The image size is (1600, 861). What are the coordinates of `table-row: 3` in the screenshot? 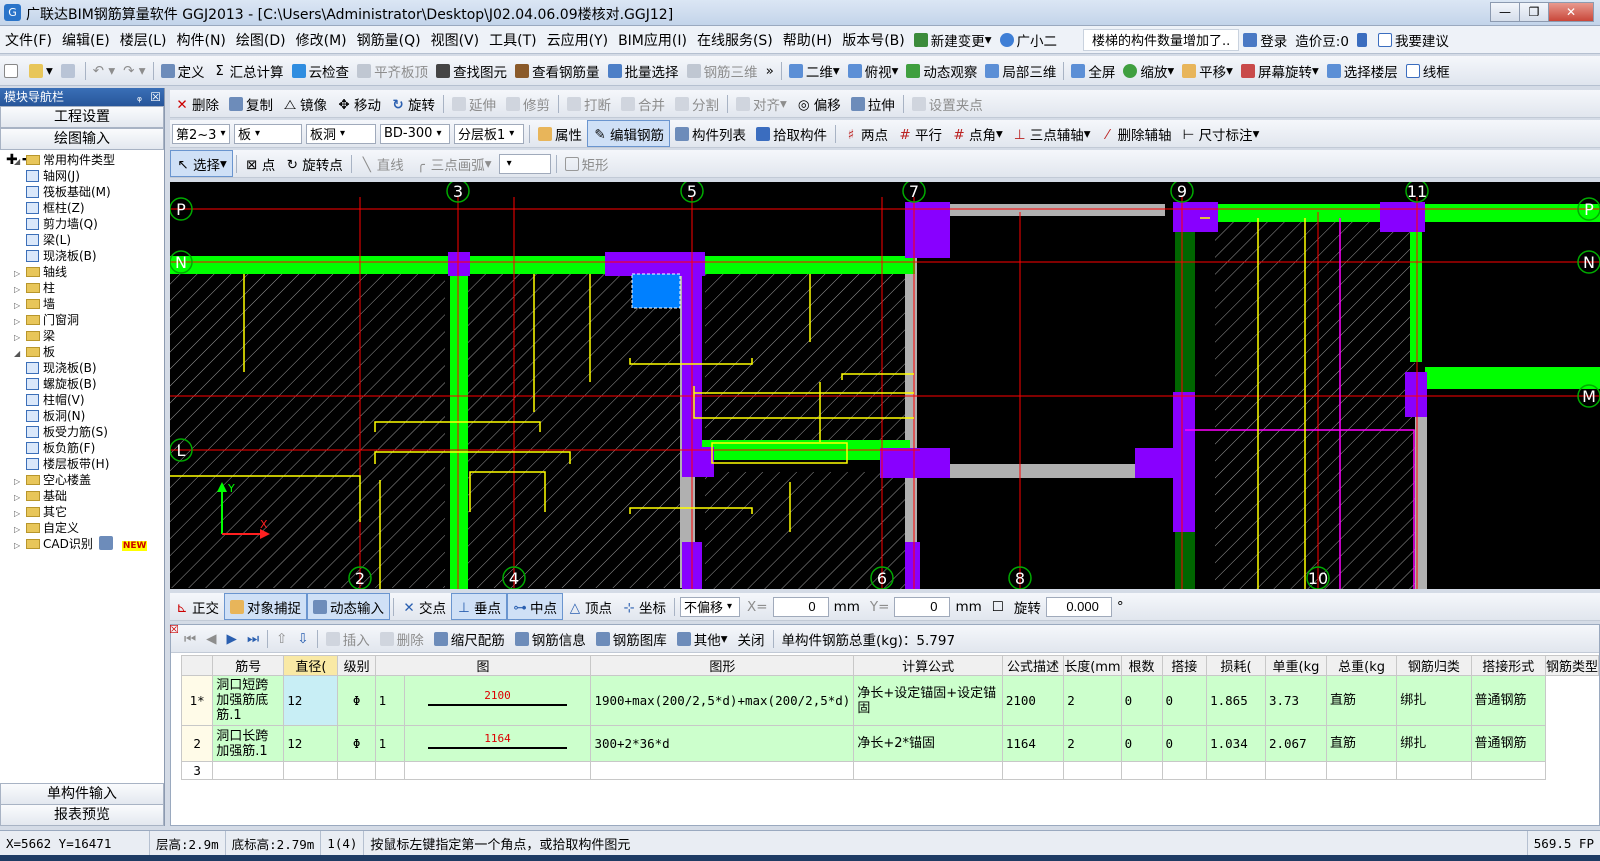 It's located at (889, 770).